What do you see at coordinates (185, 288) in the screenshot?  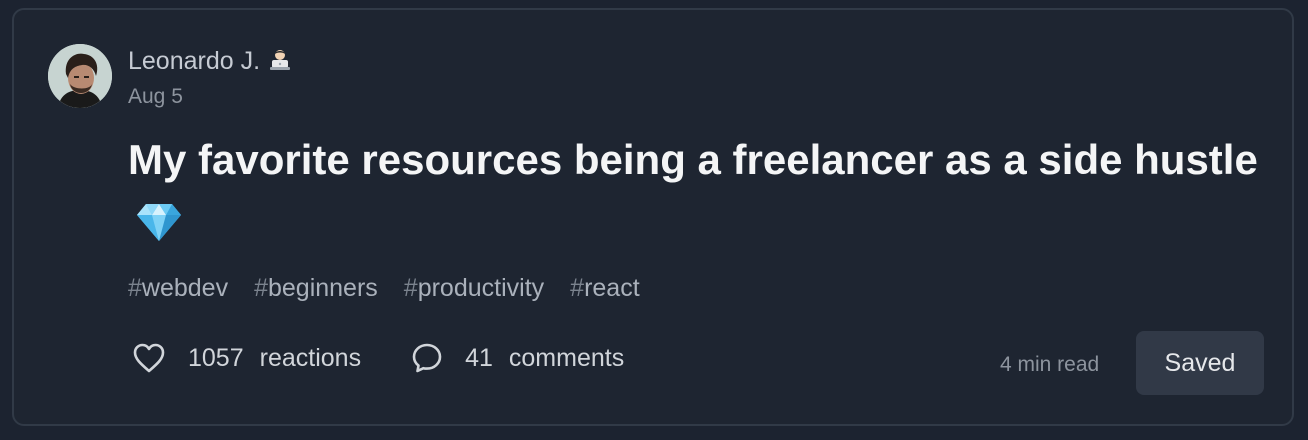 I see `tag-label: webdev` at bounding box center [185, 288].